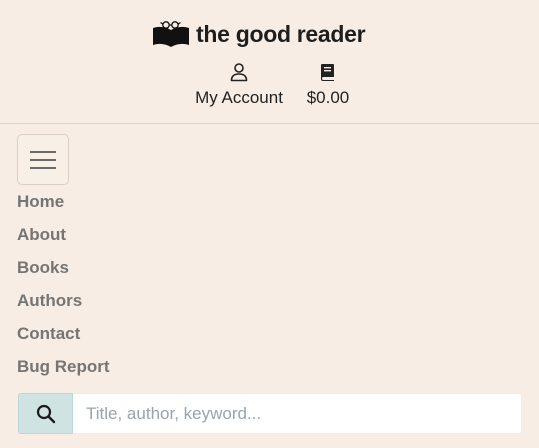  Describe the element at coordinates (63, 370) in the screenshot. I see `nav-item-bug-report: Bug Report` at that location.